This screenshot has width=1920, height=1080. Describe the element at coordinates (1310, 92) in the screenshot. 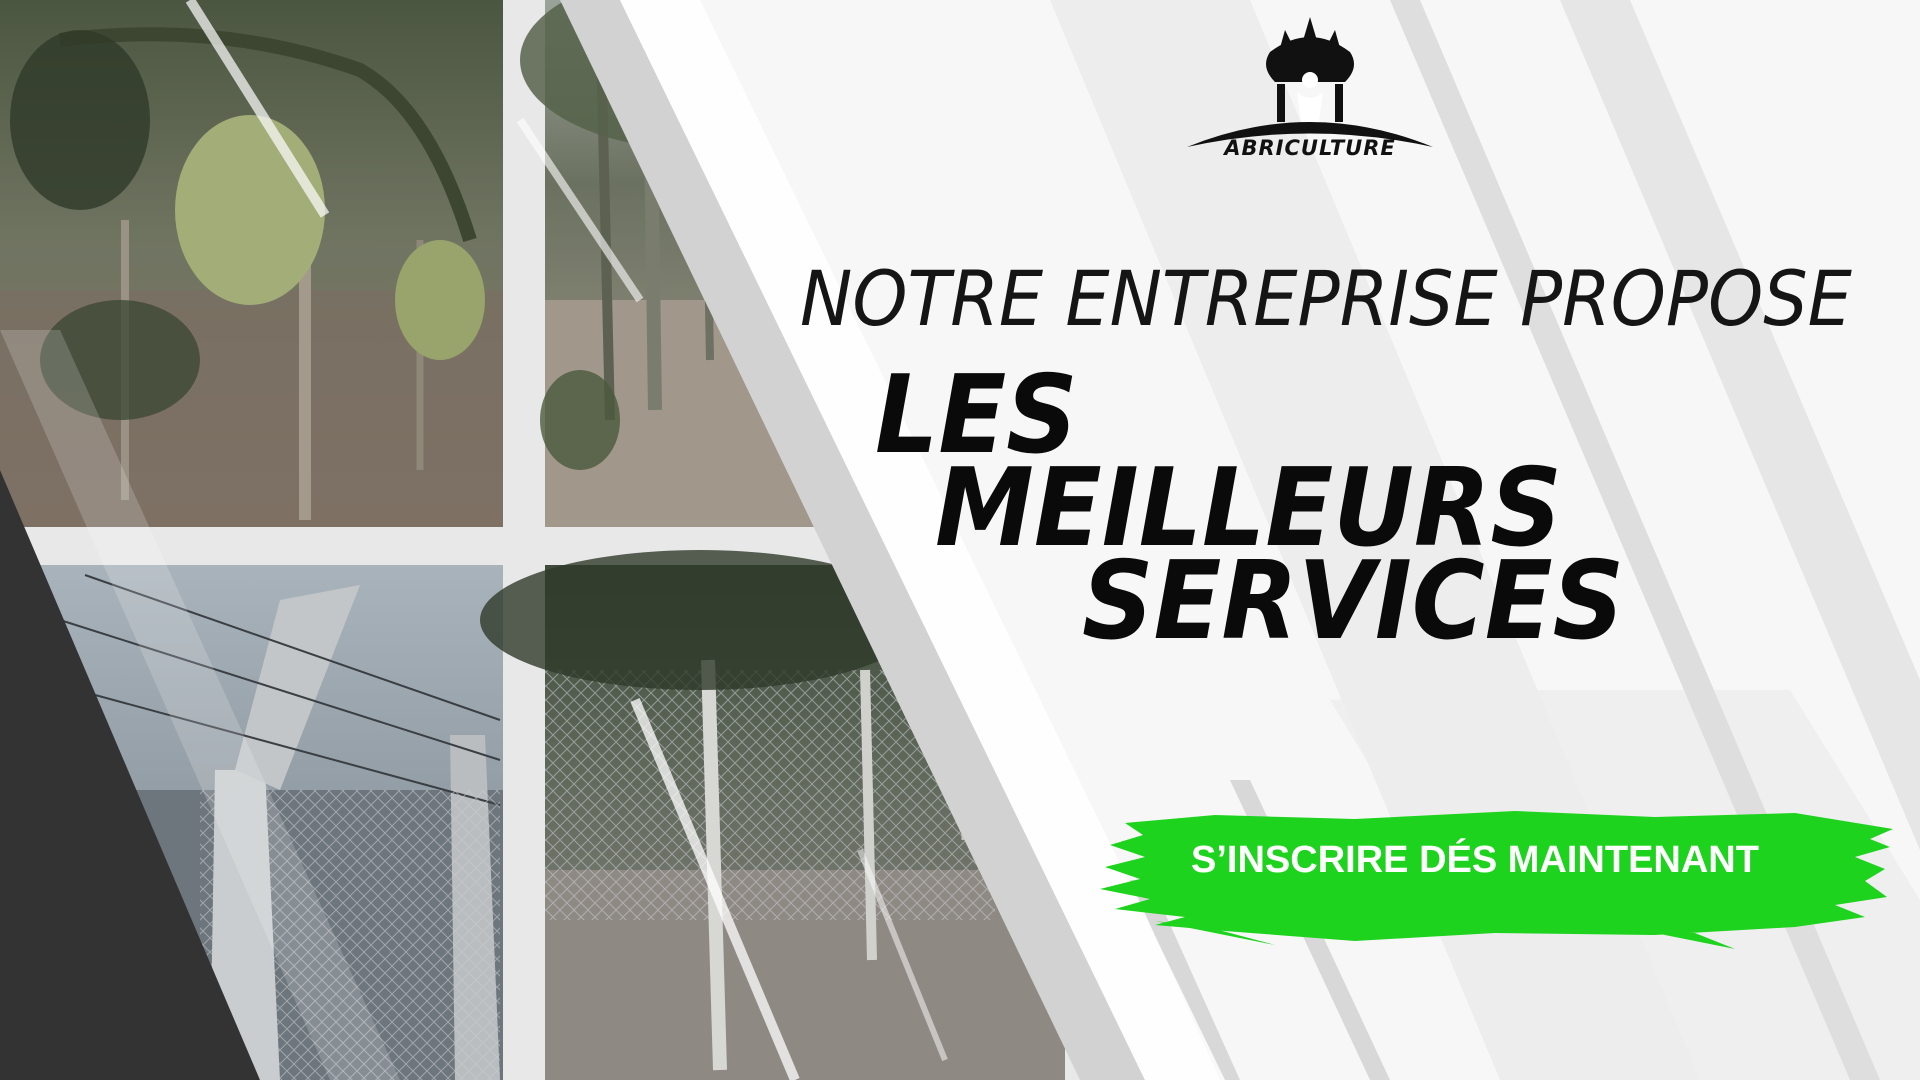

I see `brand-logo: ABRICULTURE` at that location.